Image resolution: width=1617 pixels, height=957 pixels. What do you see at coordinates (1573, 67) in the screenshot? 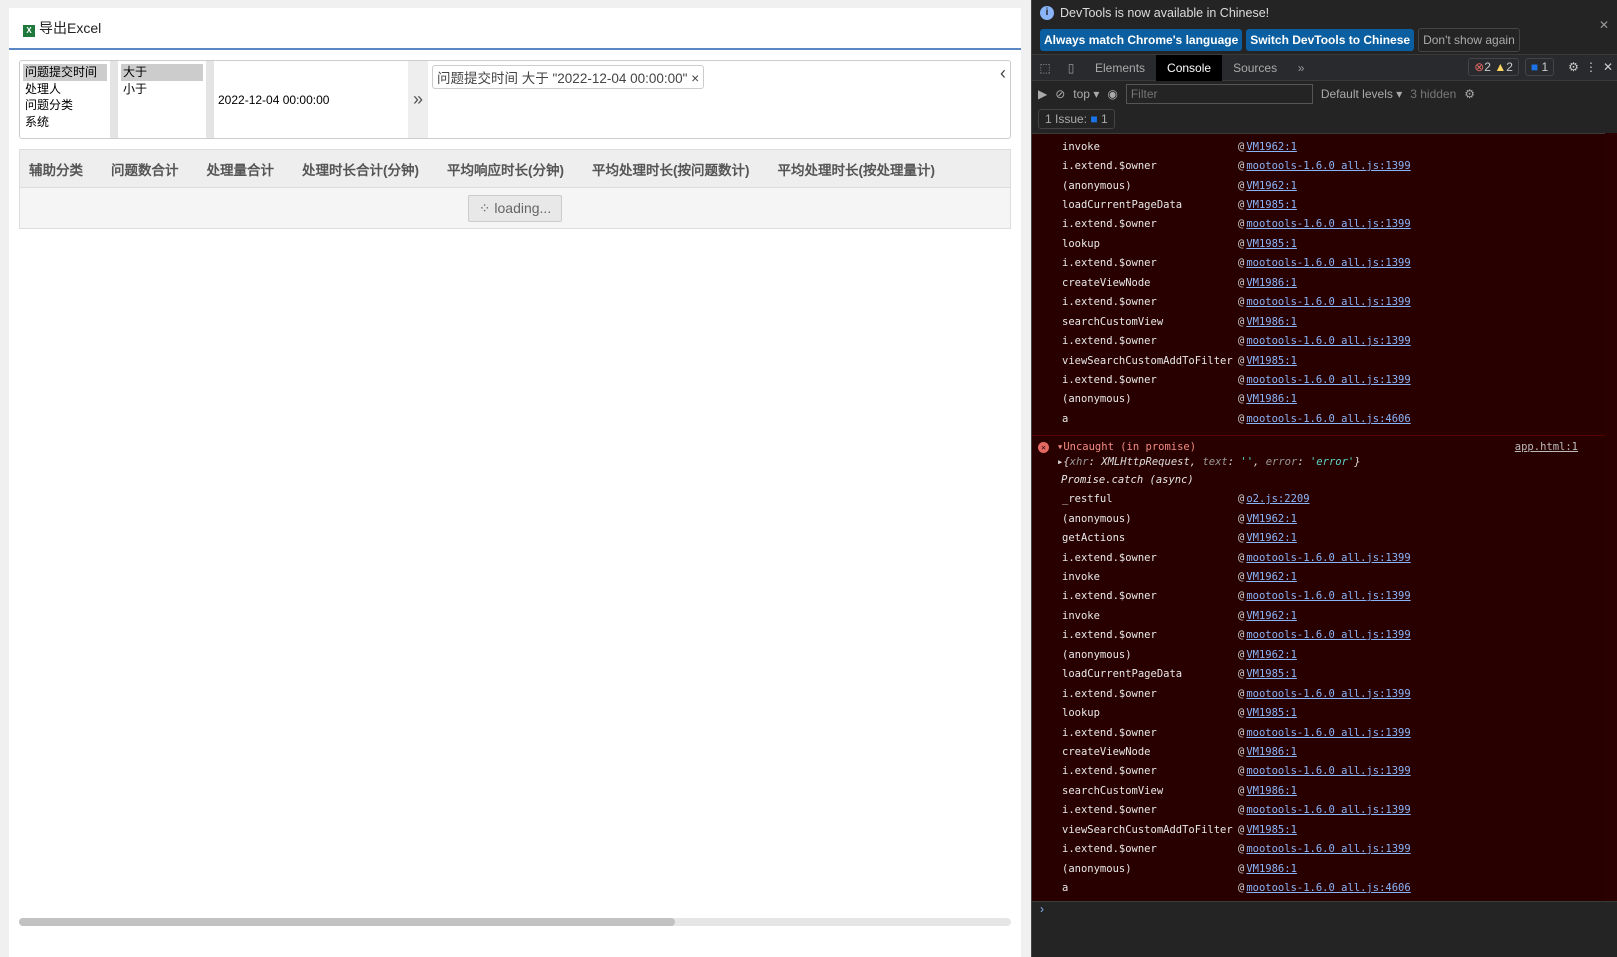
I see `settings-icon: ⚙` at bounding box center [1573, 67].